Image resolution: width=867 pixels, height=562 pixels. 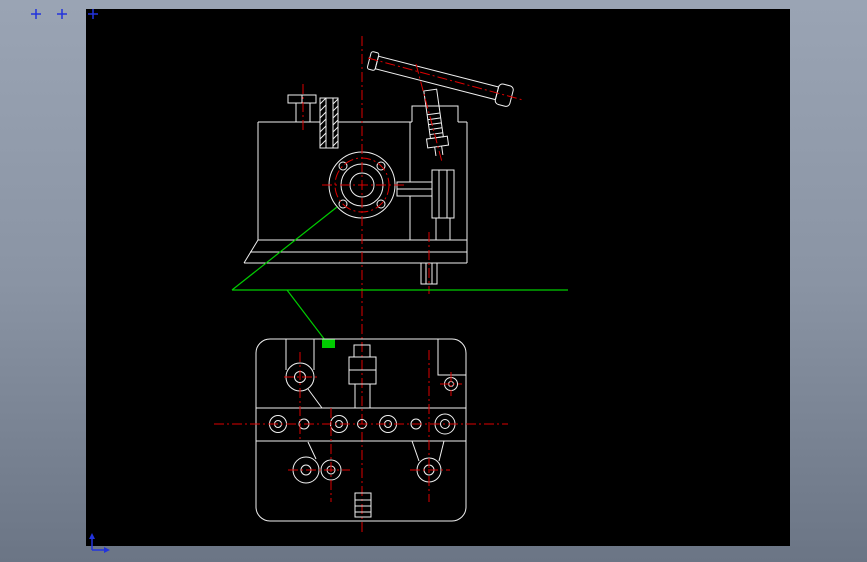 I want to click on grip-square, so click(x=328, y=343).